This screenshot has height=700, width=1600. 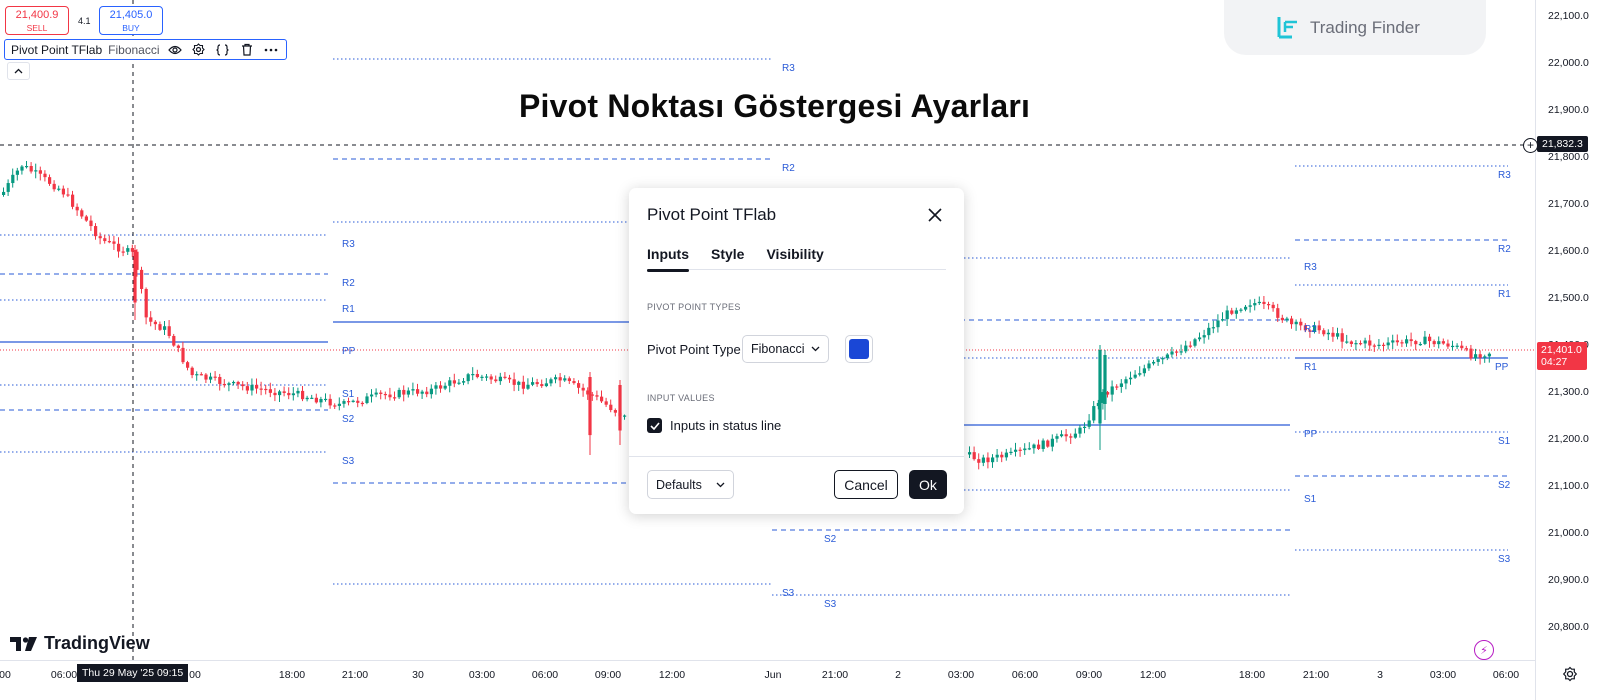 I want to click on pivot-type-select: Fibonacci, so click(x=785, y=349).